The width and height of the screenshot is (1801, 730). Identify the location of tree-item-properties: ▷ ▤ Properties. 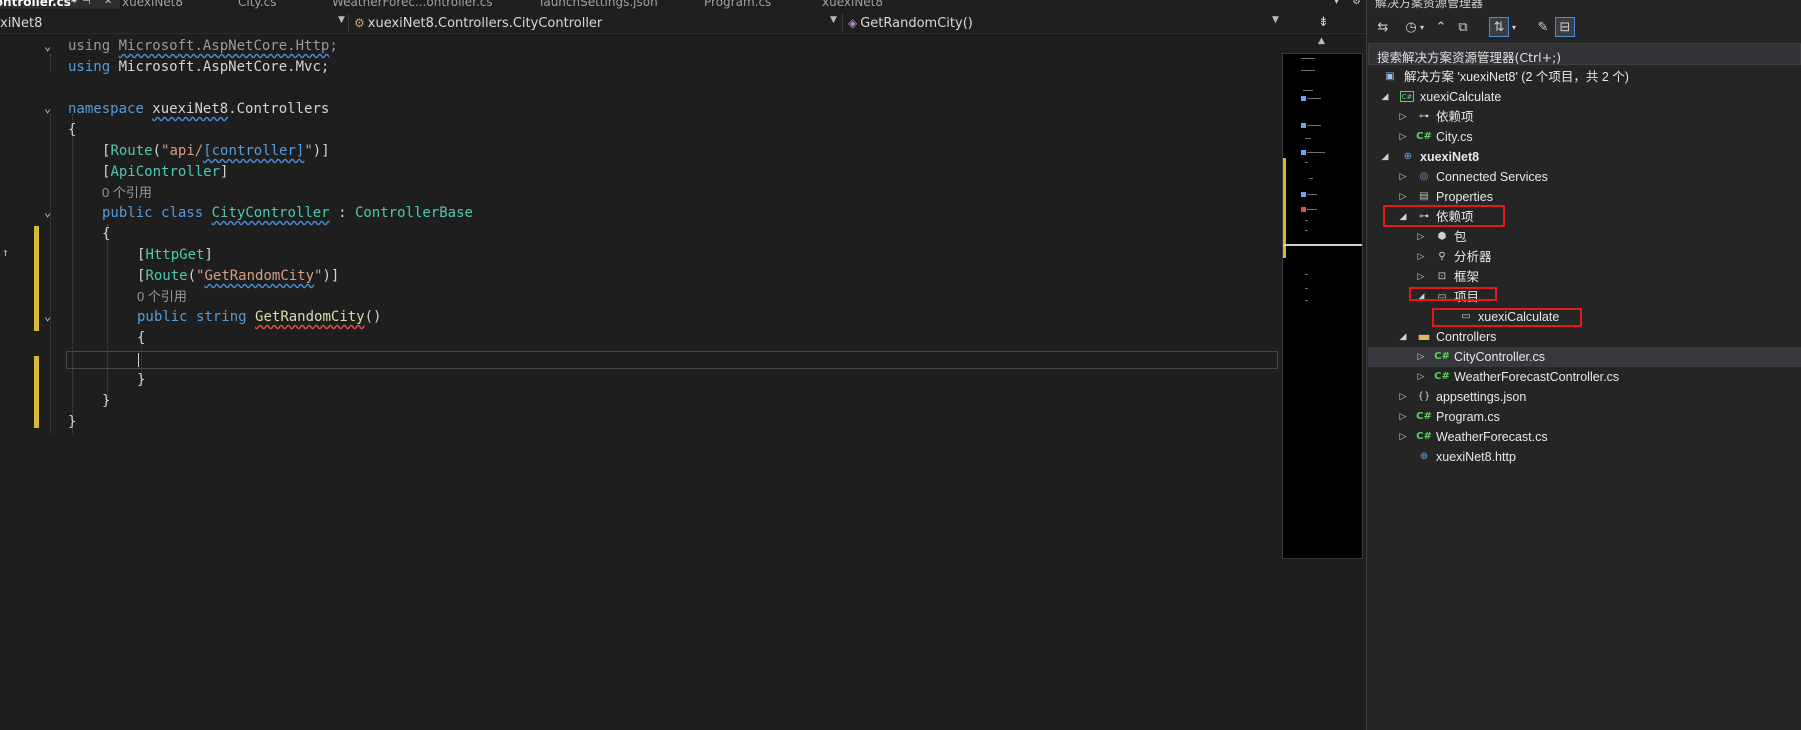
(1584, 197).